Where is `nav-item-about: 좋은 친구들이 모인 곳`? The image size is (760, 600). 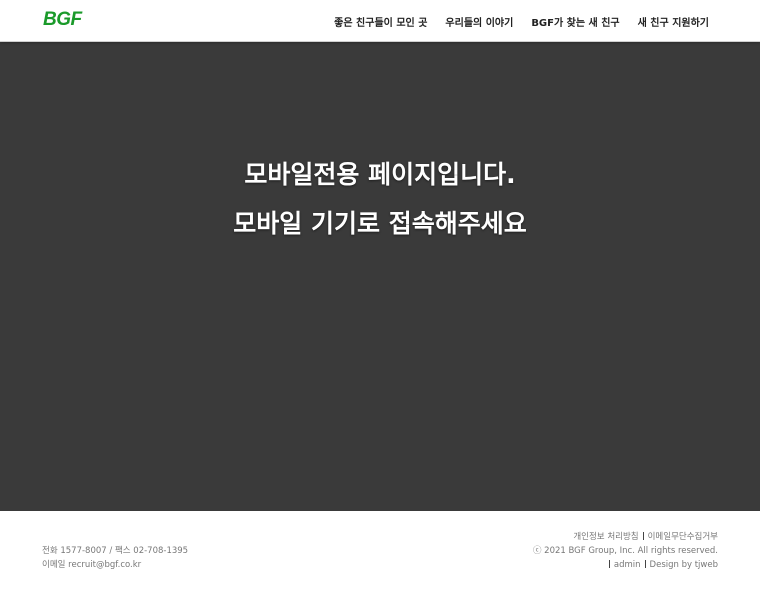 nav-item-about: 좋은 친구들이 모인 곳 is located at coordinates (380, 21).